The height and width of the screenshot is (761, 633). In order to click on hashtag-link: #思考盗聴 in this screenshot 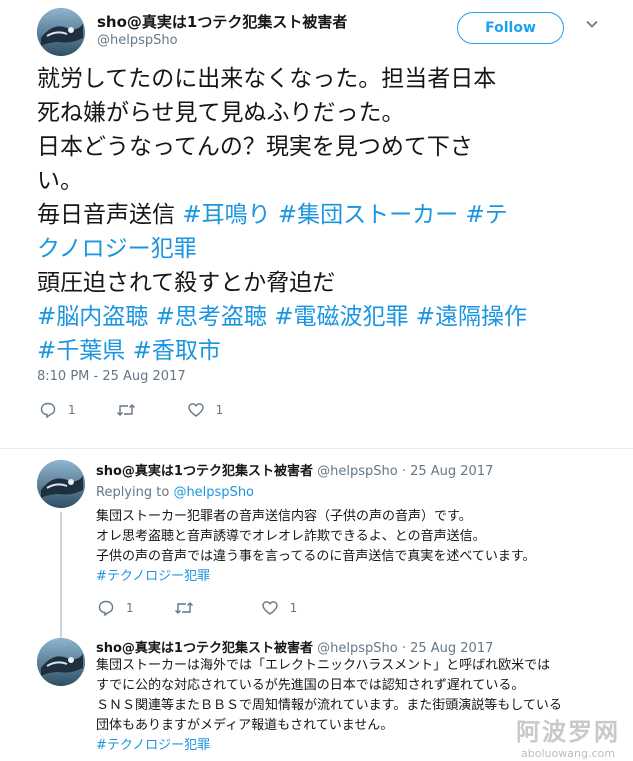, I will do `click(211, 317)`.